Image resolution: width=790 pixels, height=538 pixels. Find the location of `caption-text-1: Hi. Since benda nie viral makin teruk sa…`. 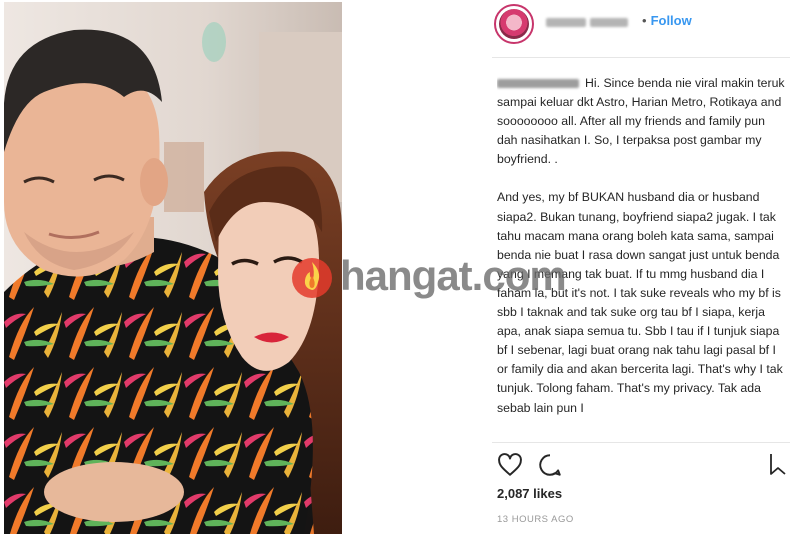

caption-text-1: Hi. Since benda nie viral makin teruk sa… is located at coordinates (641, 121).